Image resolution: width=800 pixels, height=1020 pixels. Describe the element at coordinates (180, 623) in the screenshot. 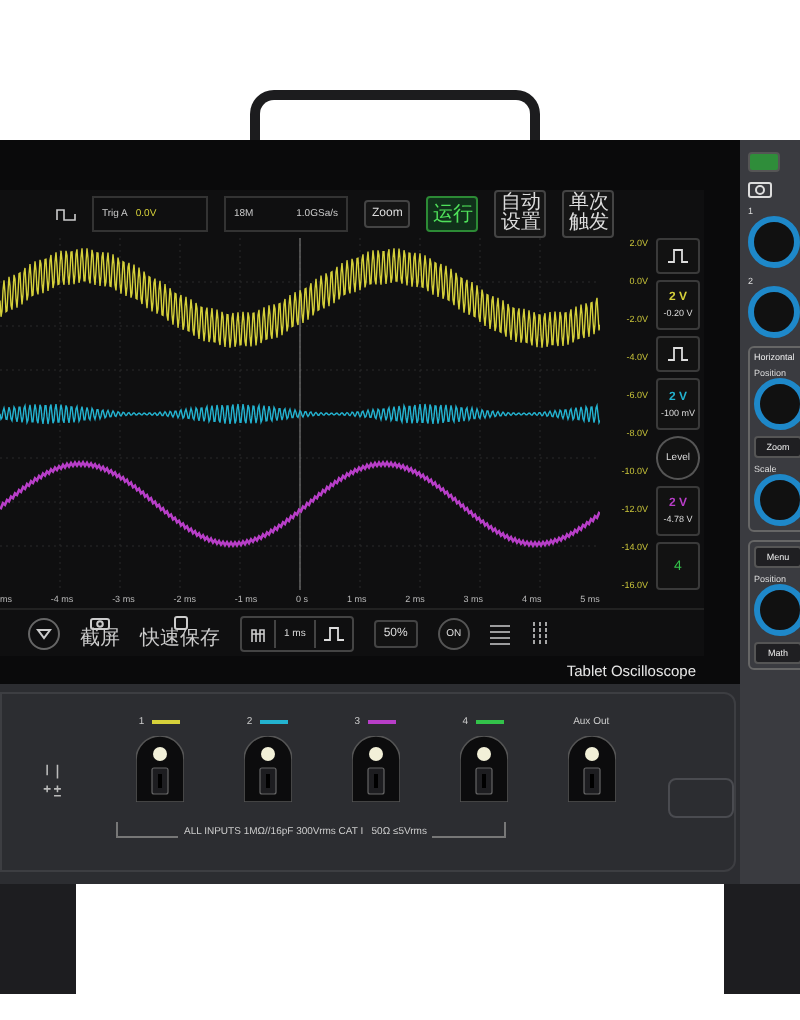

I see `save-icon` at that location.